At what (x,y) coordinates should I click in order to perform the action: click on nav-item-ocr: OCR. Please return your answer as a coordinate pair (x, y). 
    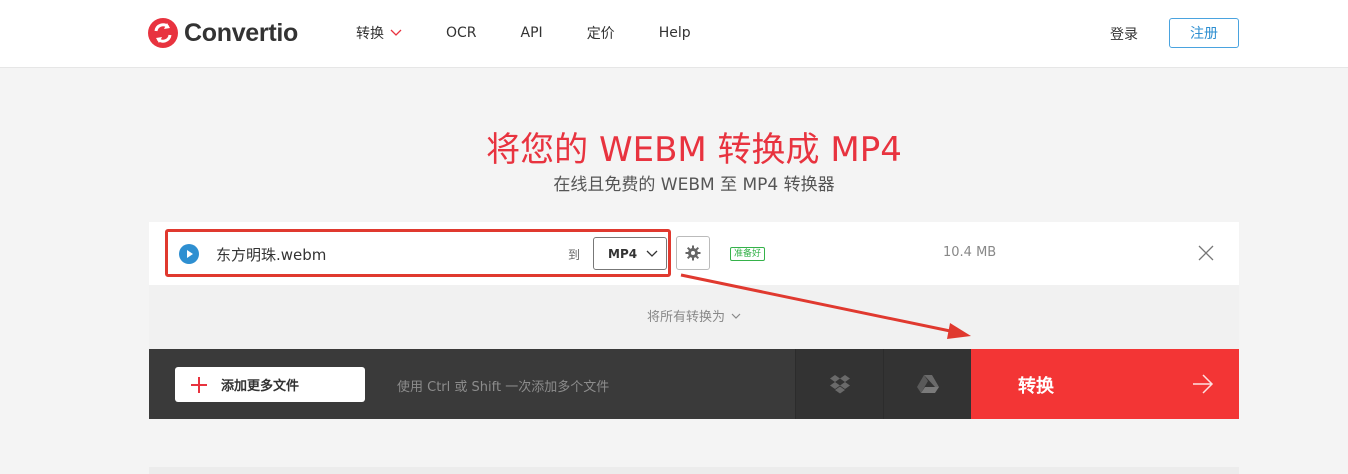
    Looking at the image, I should click on (461, 33).